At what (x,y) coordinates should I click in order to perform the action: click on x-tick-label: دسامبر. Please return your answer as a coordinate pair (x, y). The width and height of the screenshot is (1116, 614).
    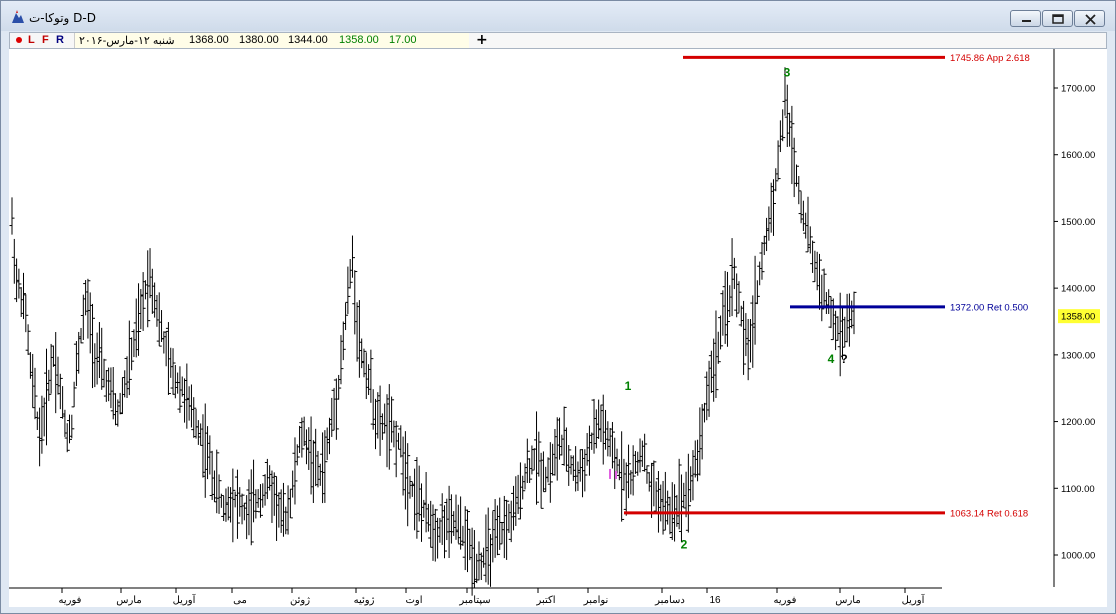
    Looking at the image, I should click on (669, 600).